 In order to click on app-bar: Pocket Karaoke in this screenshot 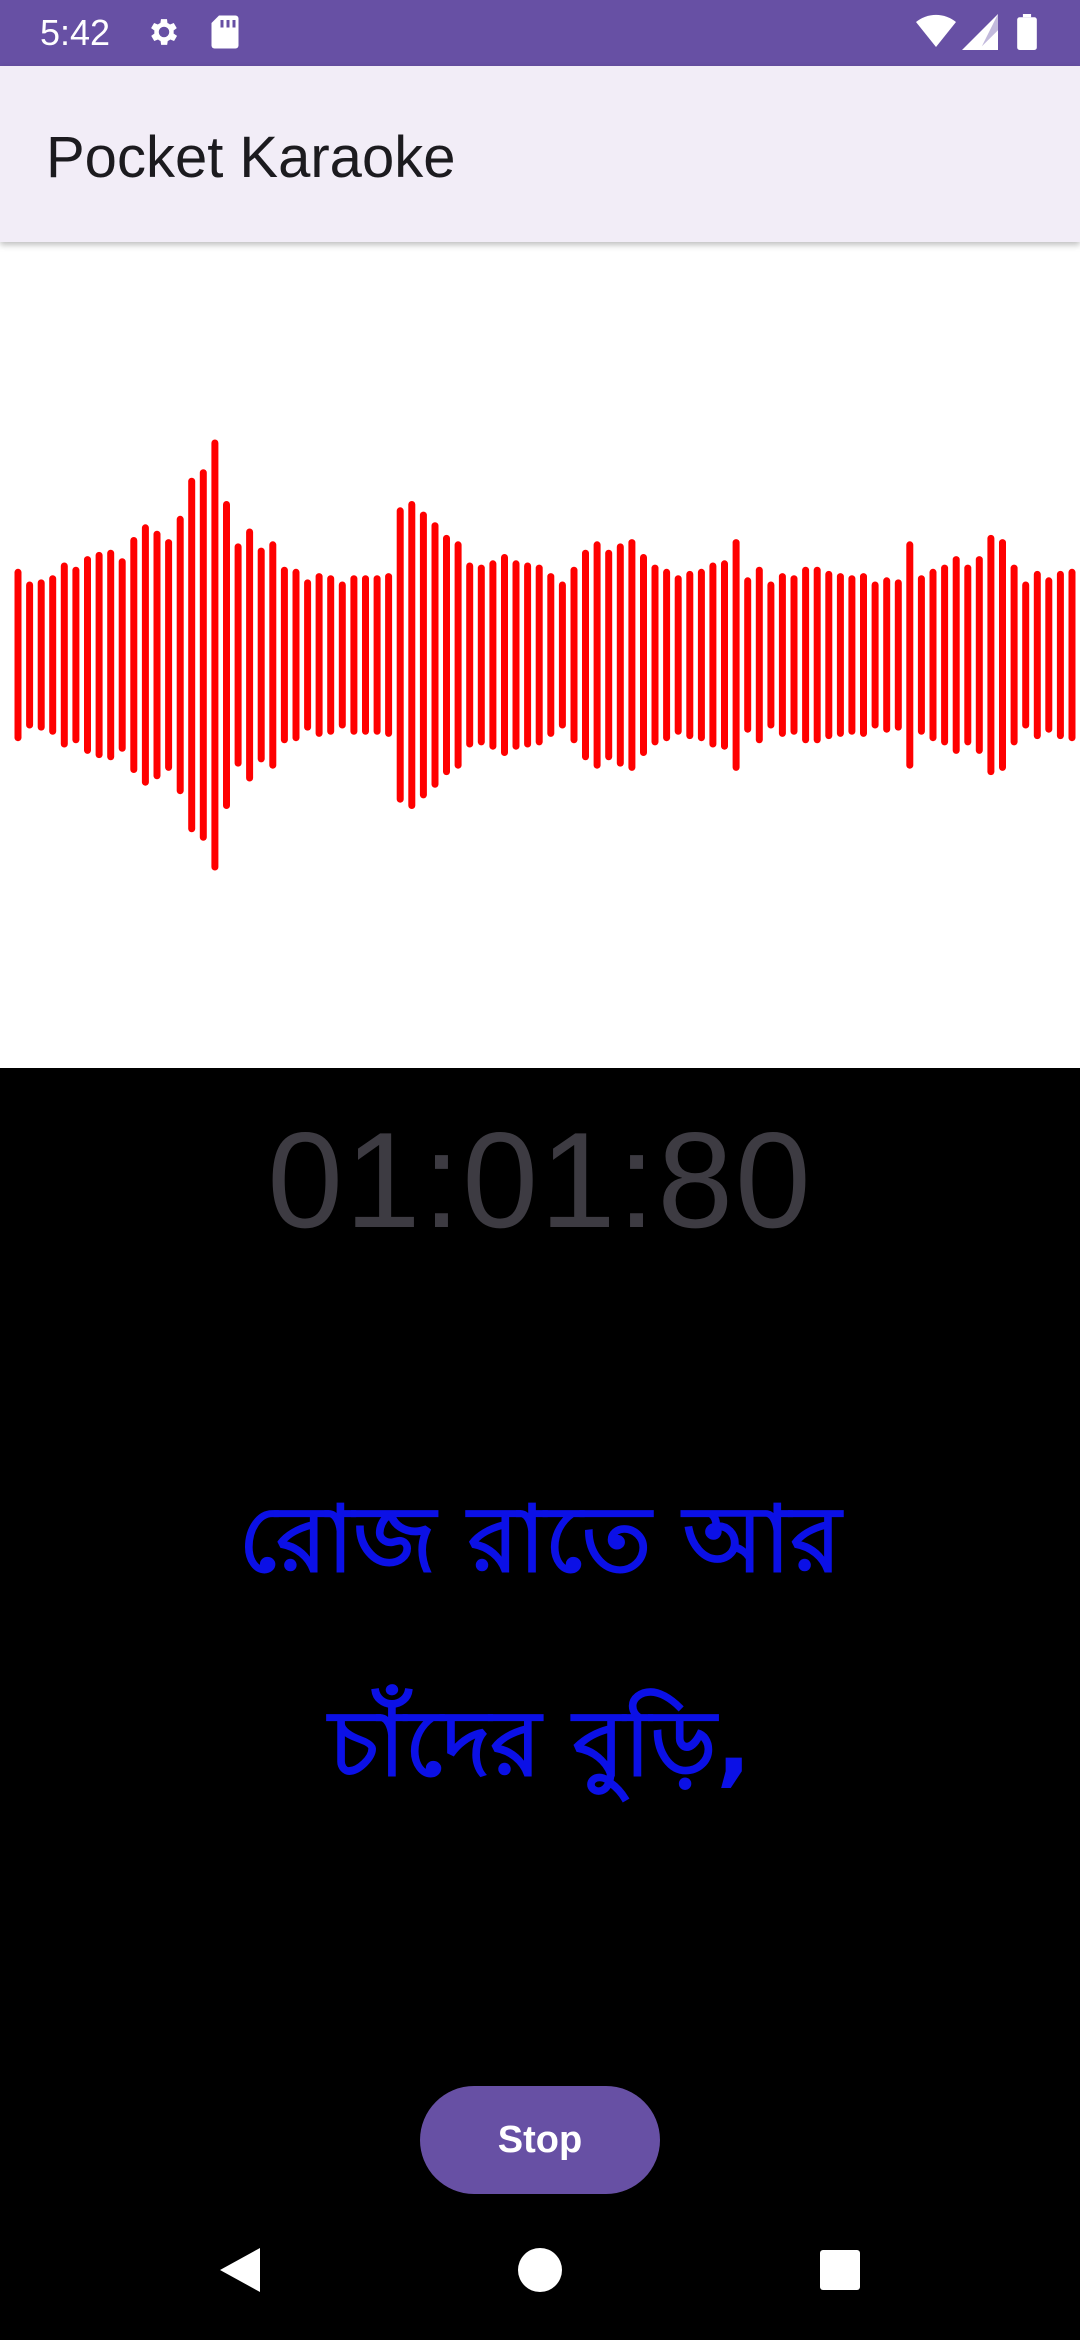, I will do `click(540, 154)`.